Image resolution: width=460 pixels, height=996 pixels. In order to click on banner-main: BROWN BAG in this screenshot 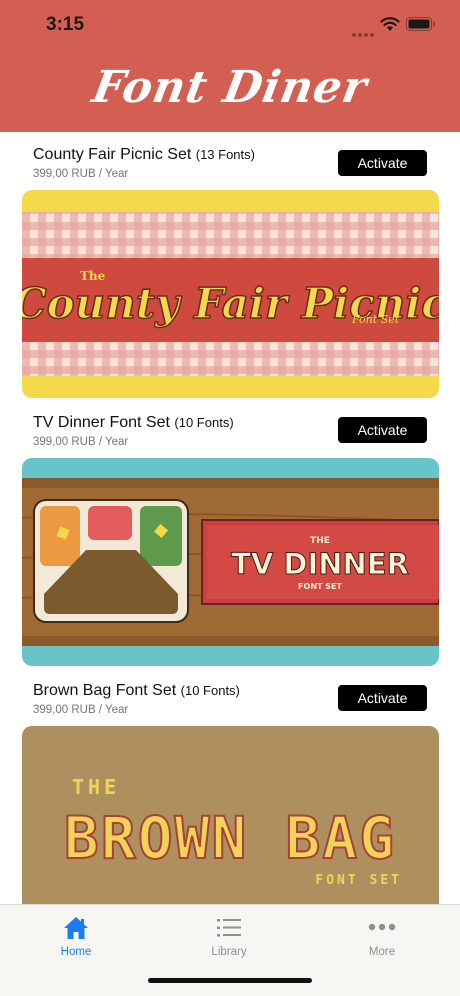, I will do `click(230, 838)`.